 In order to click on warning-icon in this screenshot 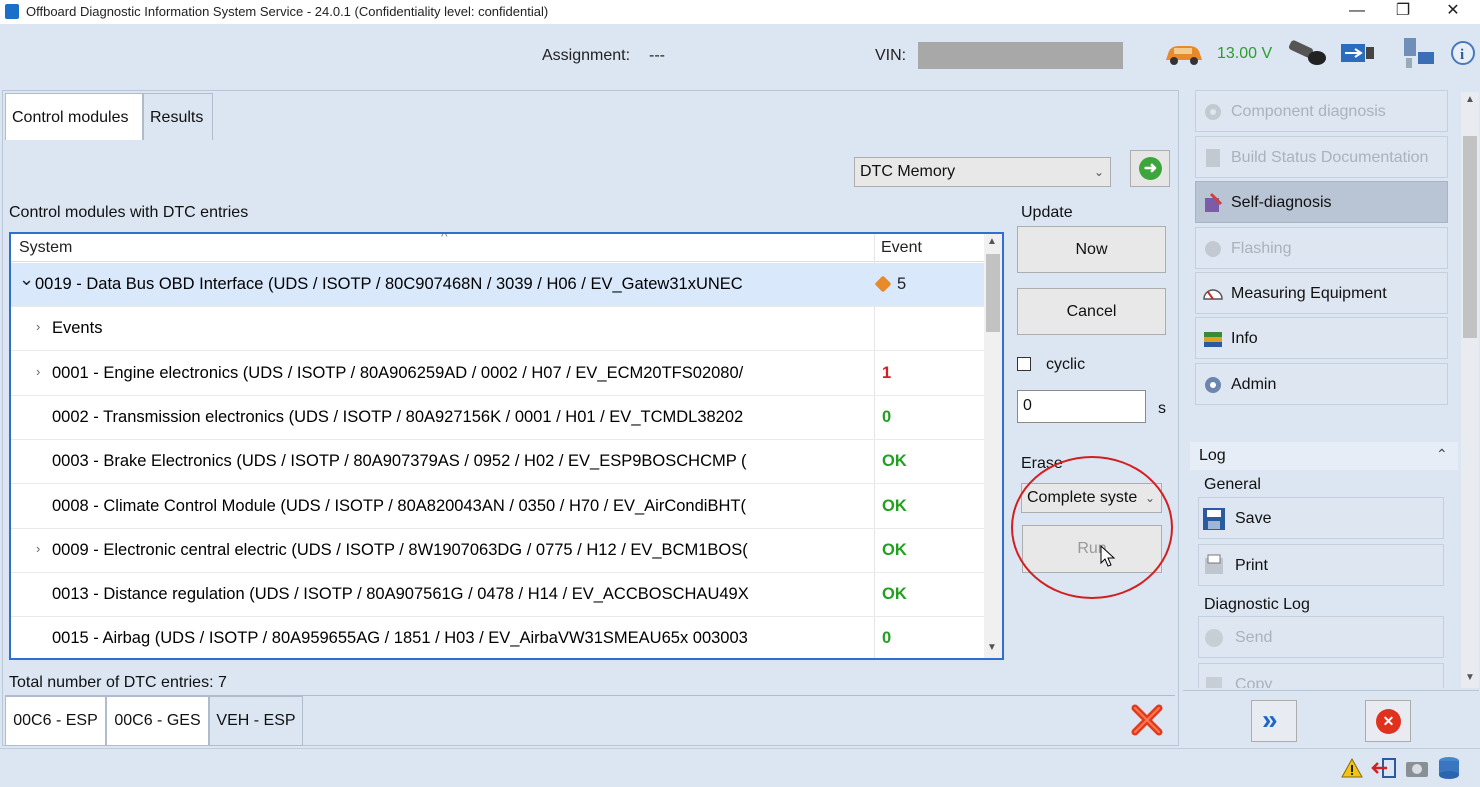, I will do `click(1352, 768)`.